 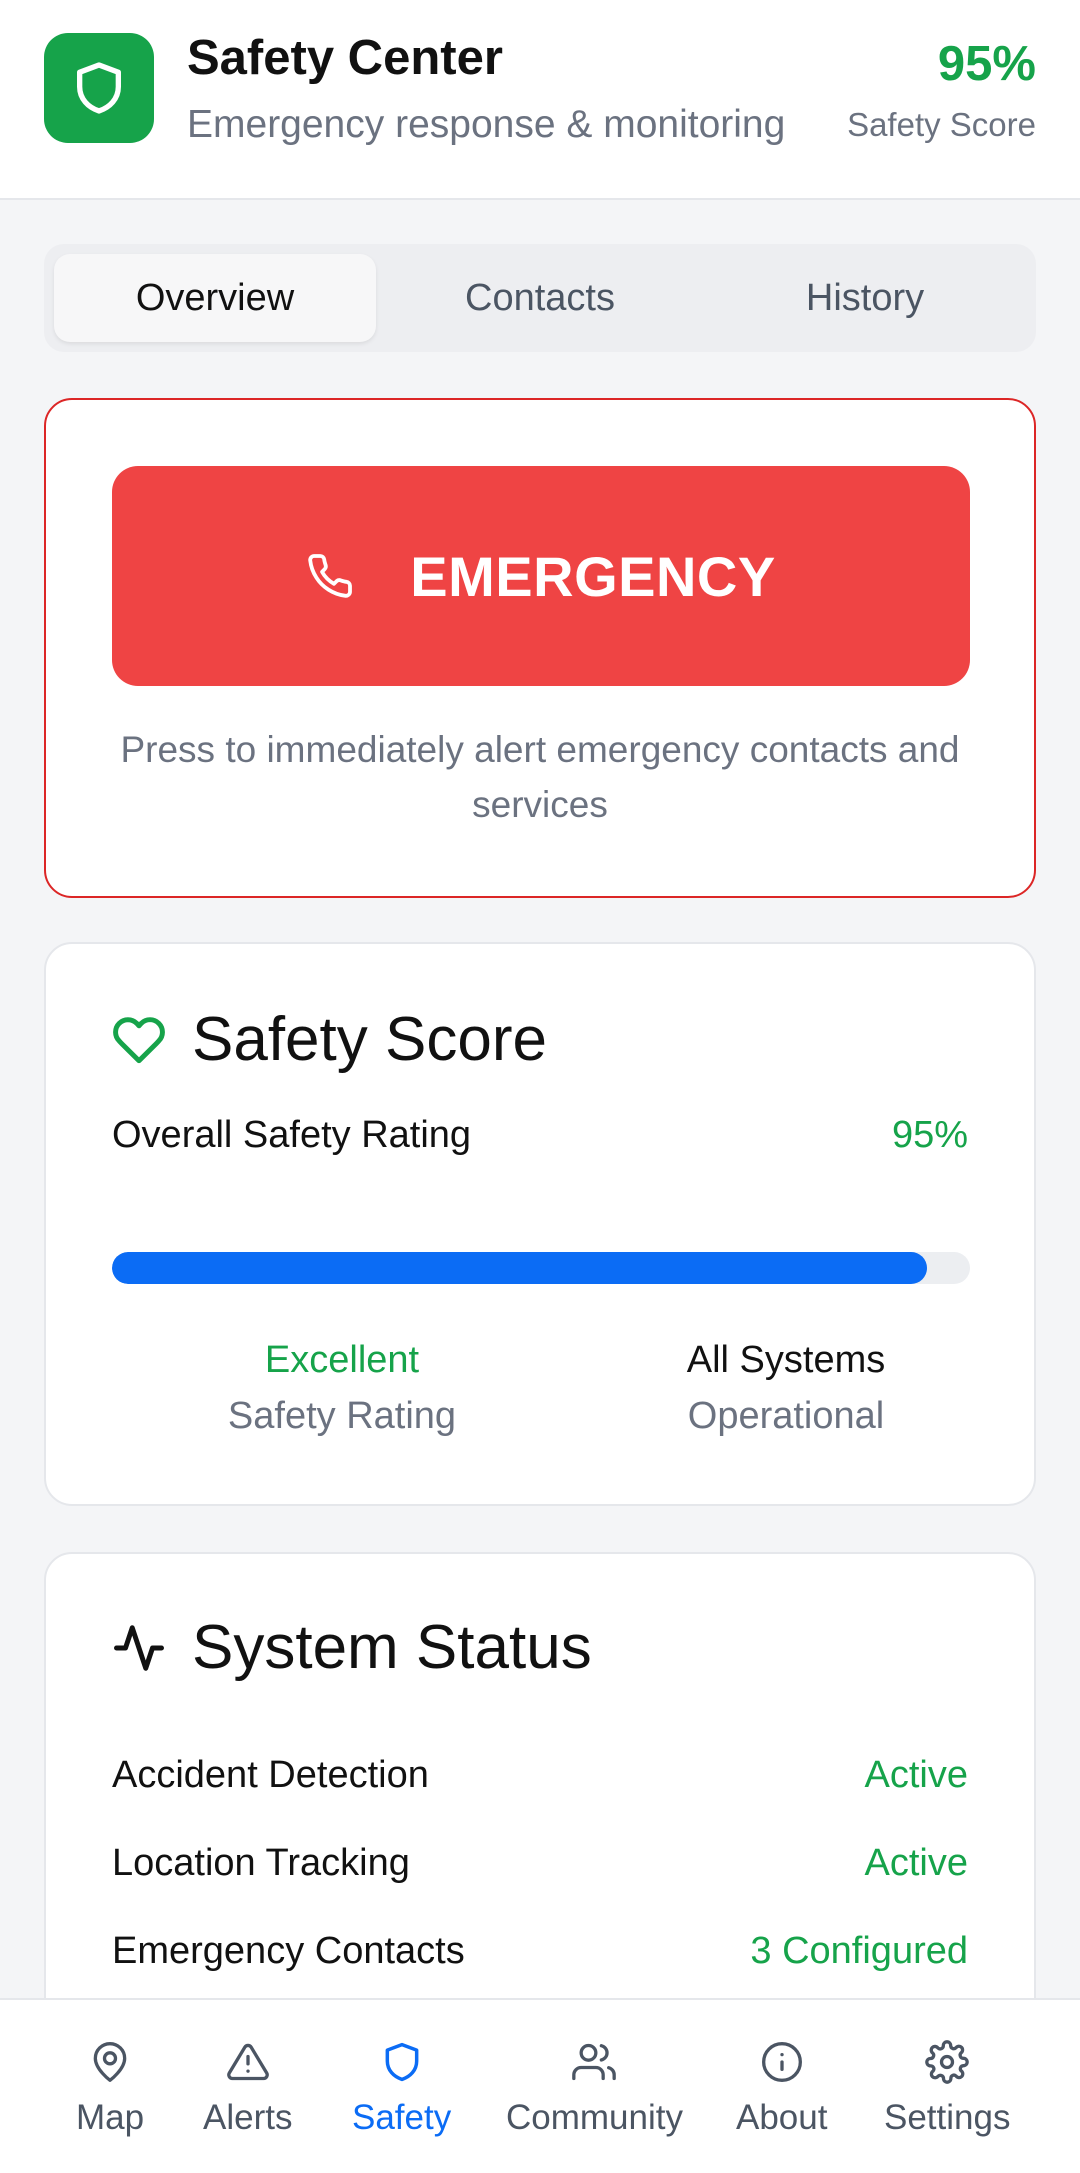 I want to click on nav-item-about: About, so click(x=781, y=2089).